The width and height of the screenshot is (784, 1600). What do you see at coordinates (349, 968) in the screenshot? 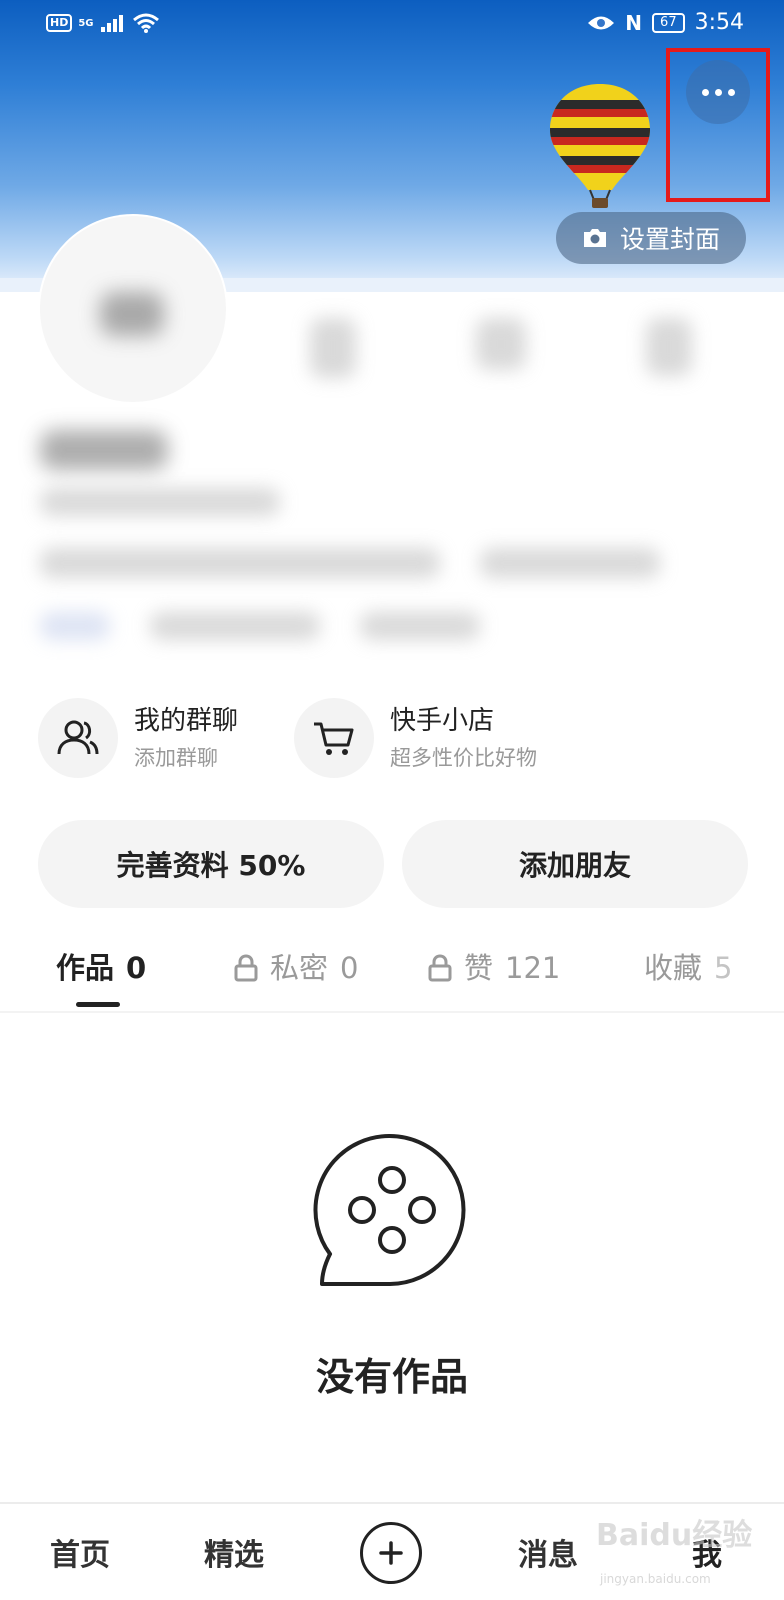
I see `tab-private-count: 0` at bounding box center [349, 968].